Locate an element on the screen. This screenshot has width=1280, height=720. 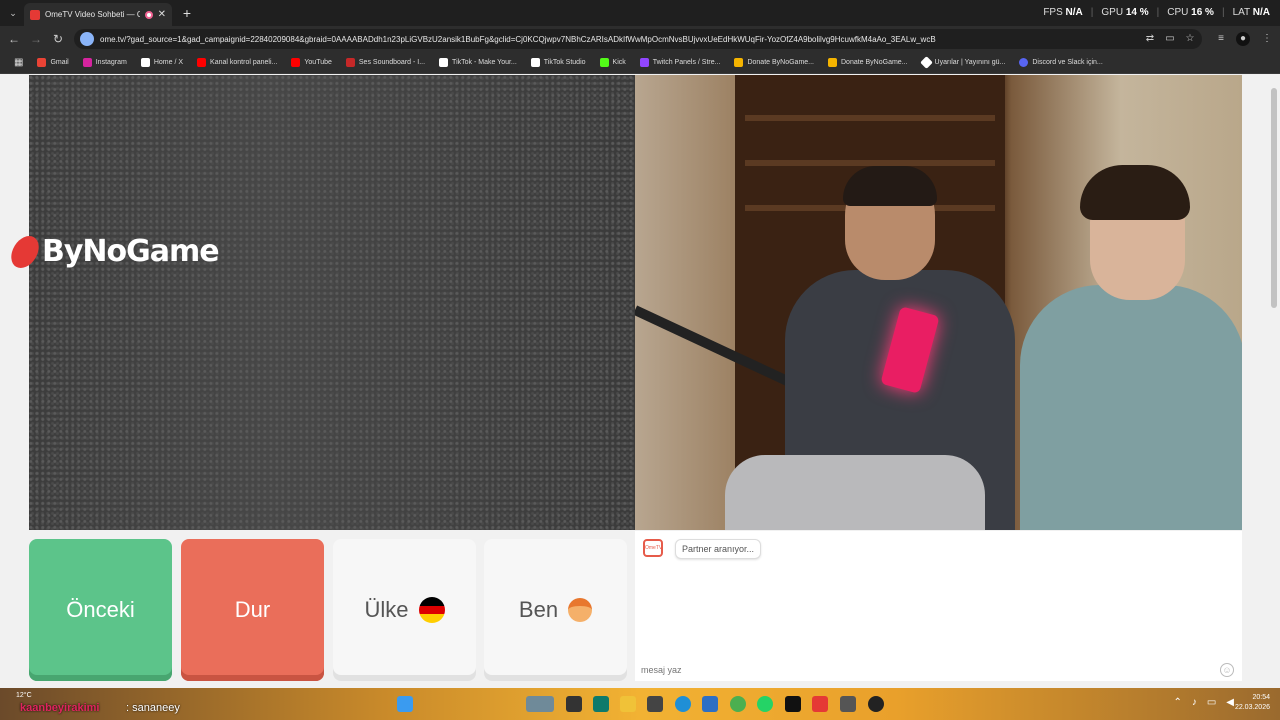
bookmark-star-icon: ☆ is located at coordinates (1190, 39).